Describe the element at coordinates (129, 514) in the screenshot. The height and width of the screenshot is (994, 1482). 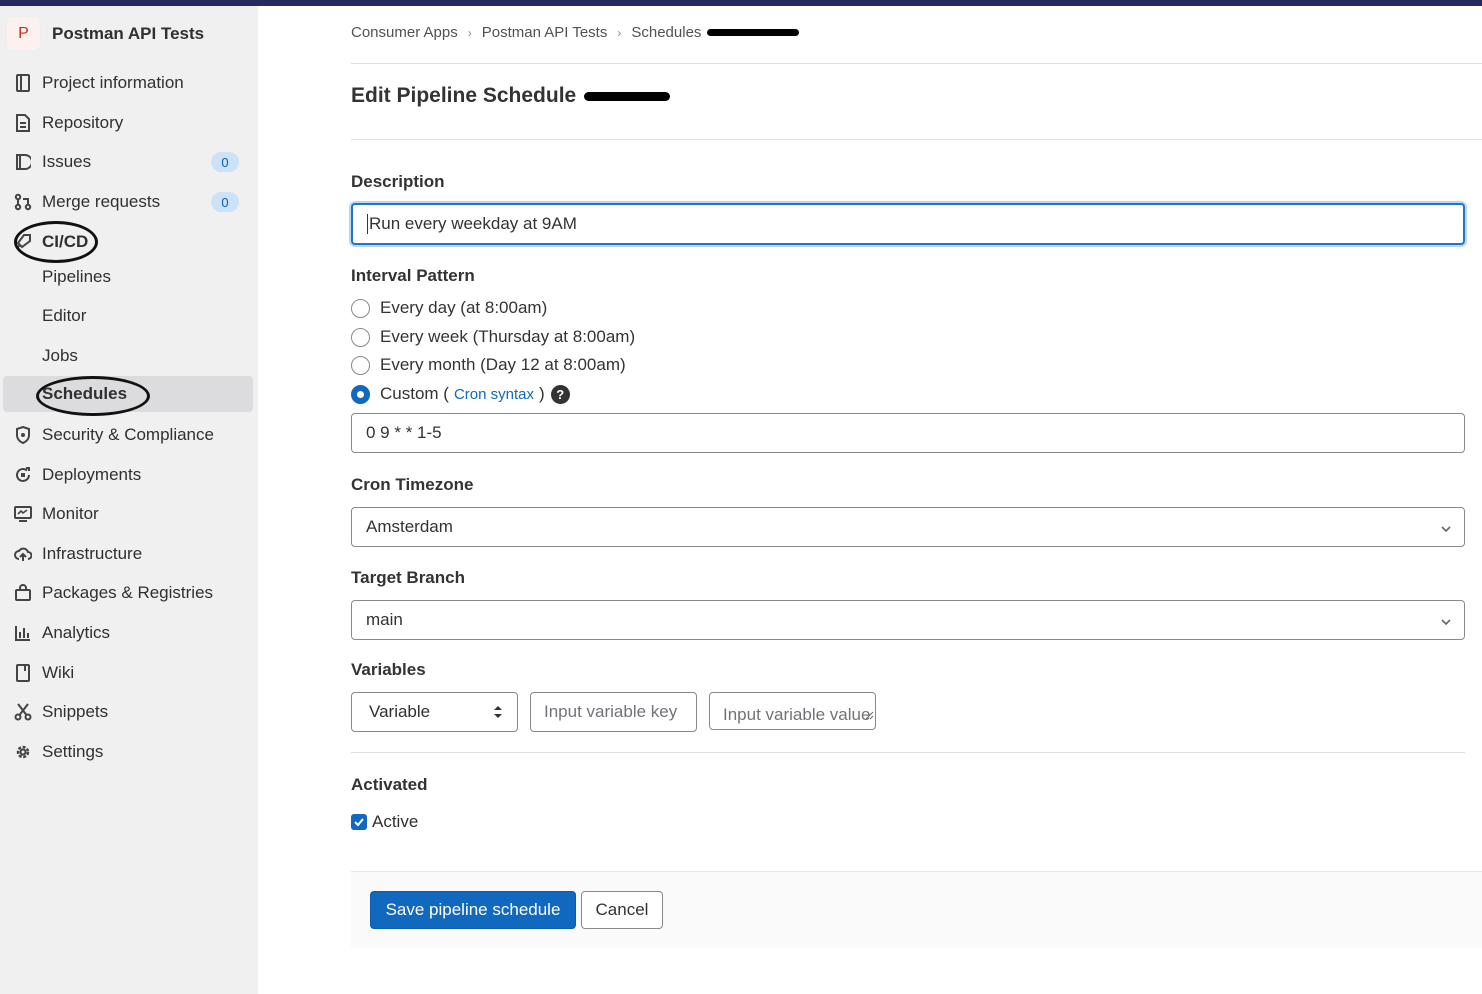
I see `sidebar-item-monitor: Monitor` at that location.